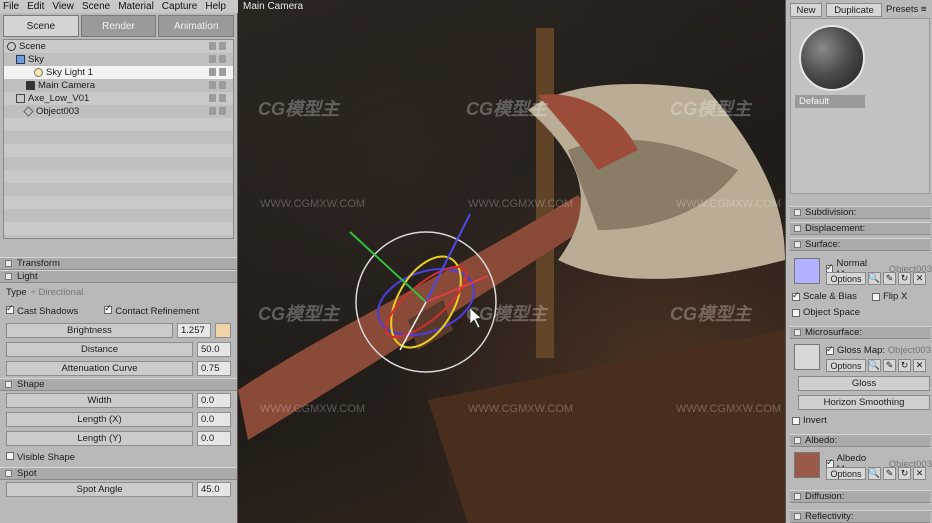 Image resolution: width=932 pixels, height=523 pixels. I want to click on menu-file: File, so click(11, 6).